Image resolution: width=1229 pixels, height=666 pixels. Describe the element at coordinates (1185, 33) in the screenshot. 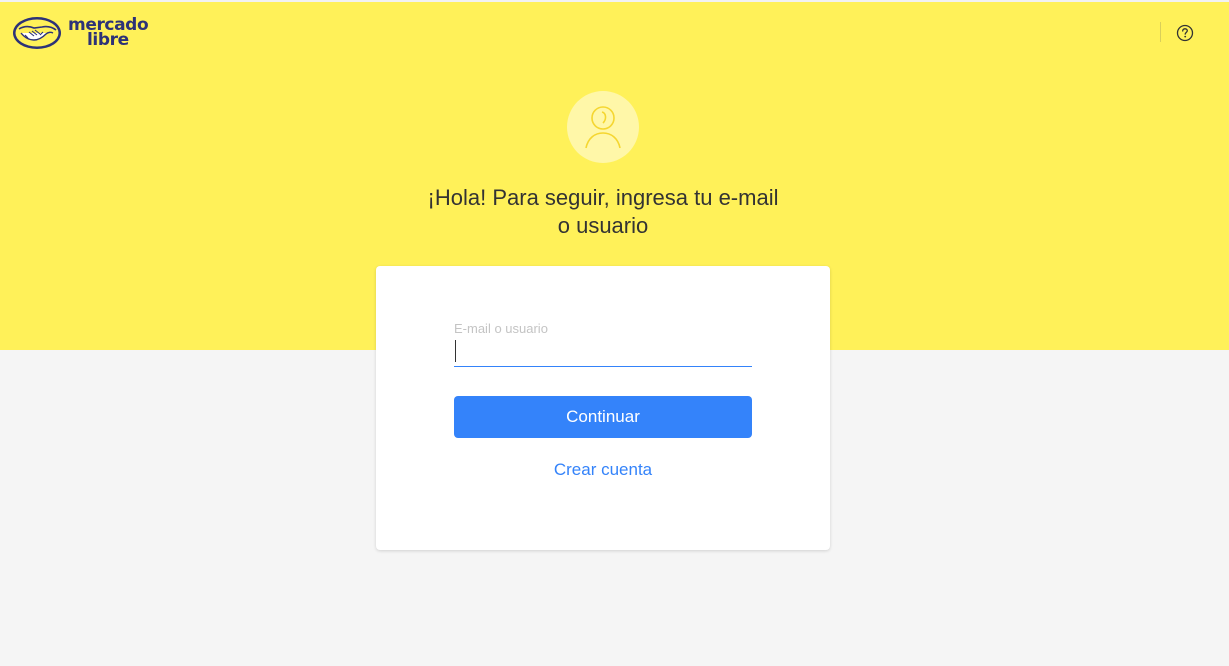

I see `question-circle-icon` at that location.